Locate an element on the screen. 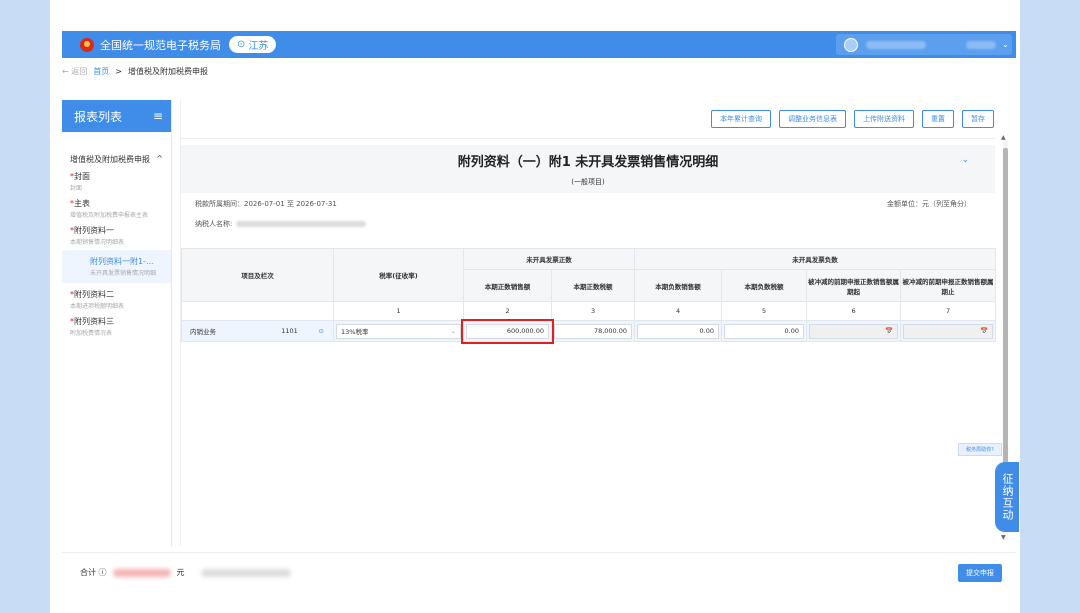 This screenshot has width=1080, height=613. positive-tax-input: 78,000.00 is located at coordinates (593, 331).